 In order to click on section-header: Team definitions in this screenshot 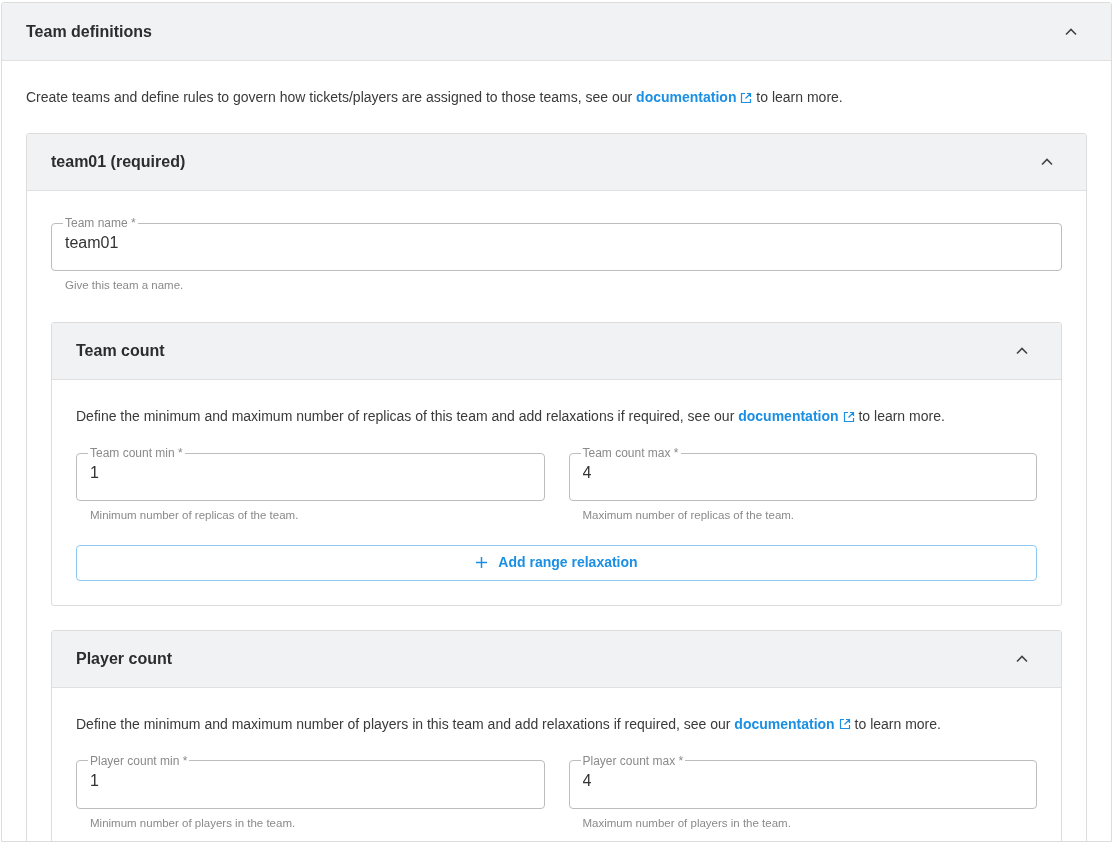, I will do `click(556, 32)`.